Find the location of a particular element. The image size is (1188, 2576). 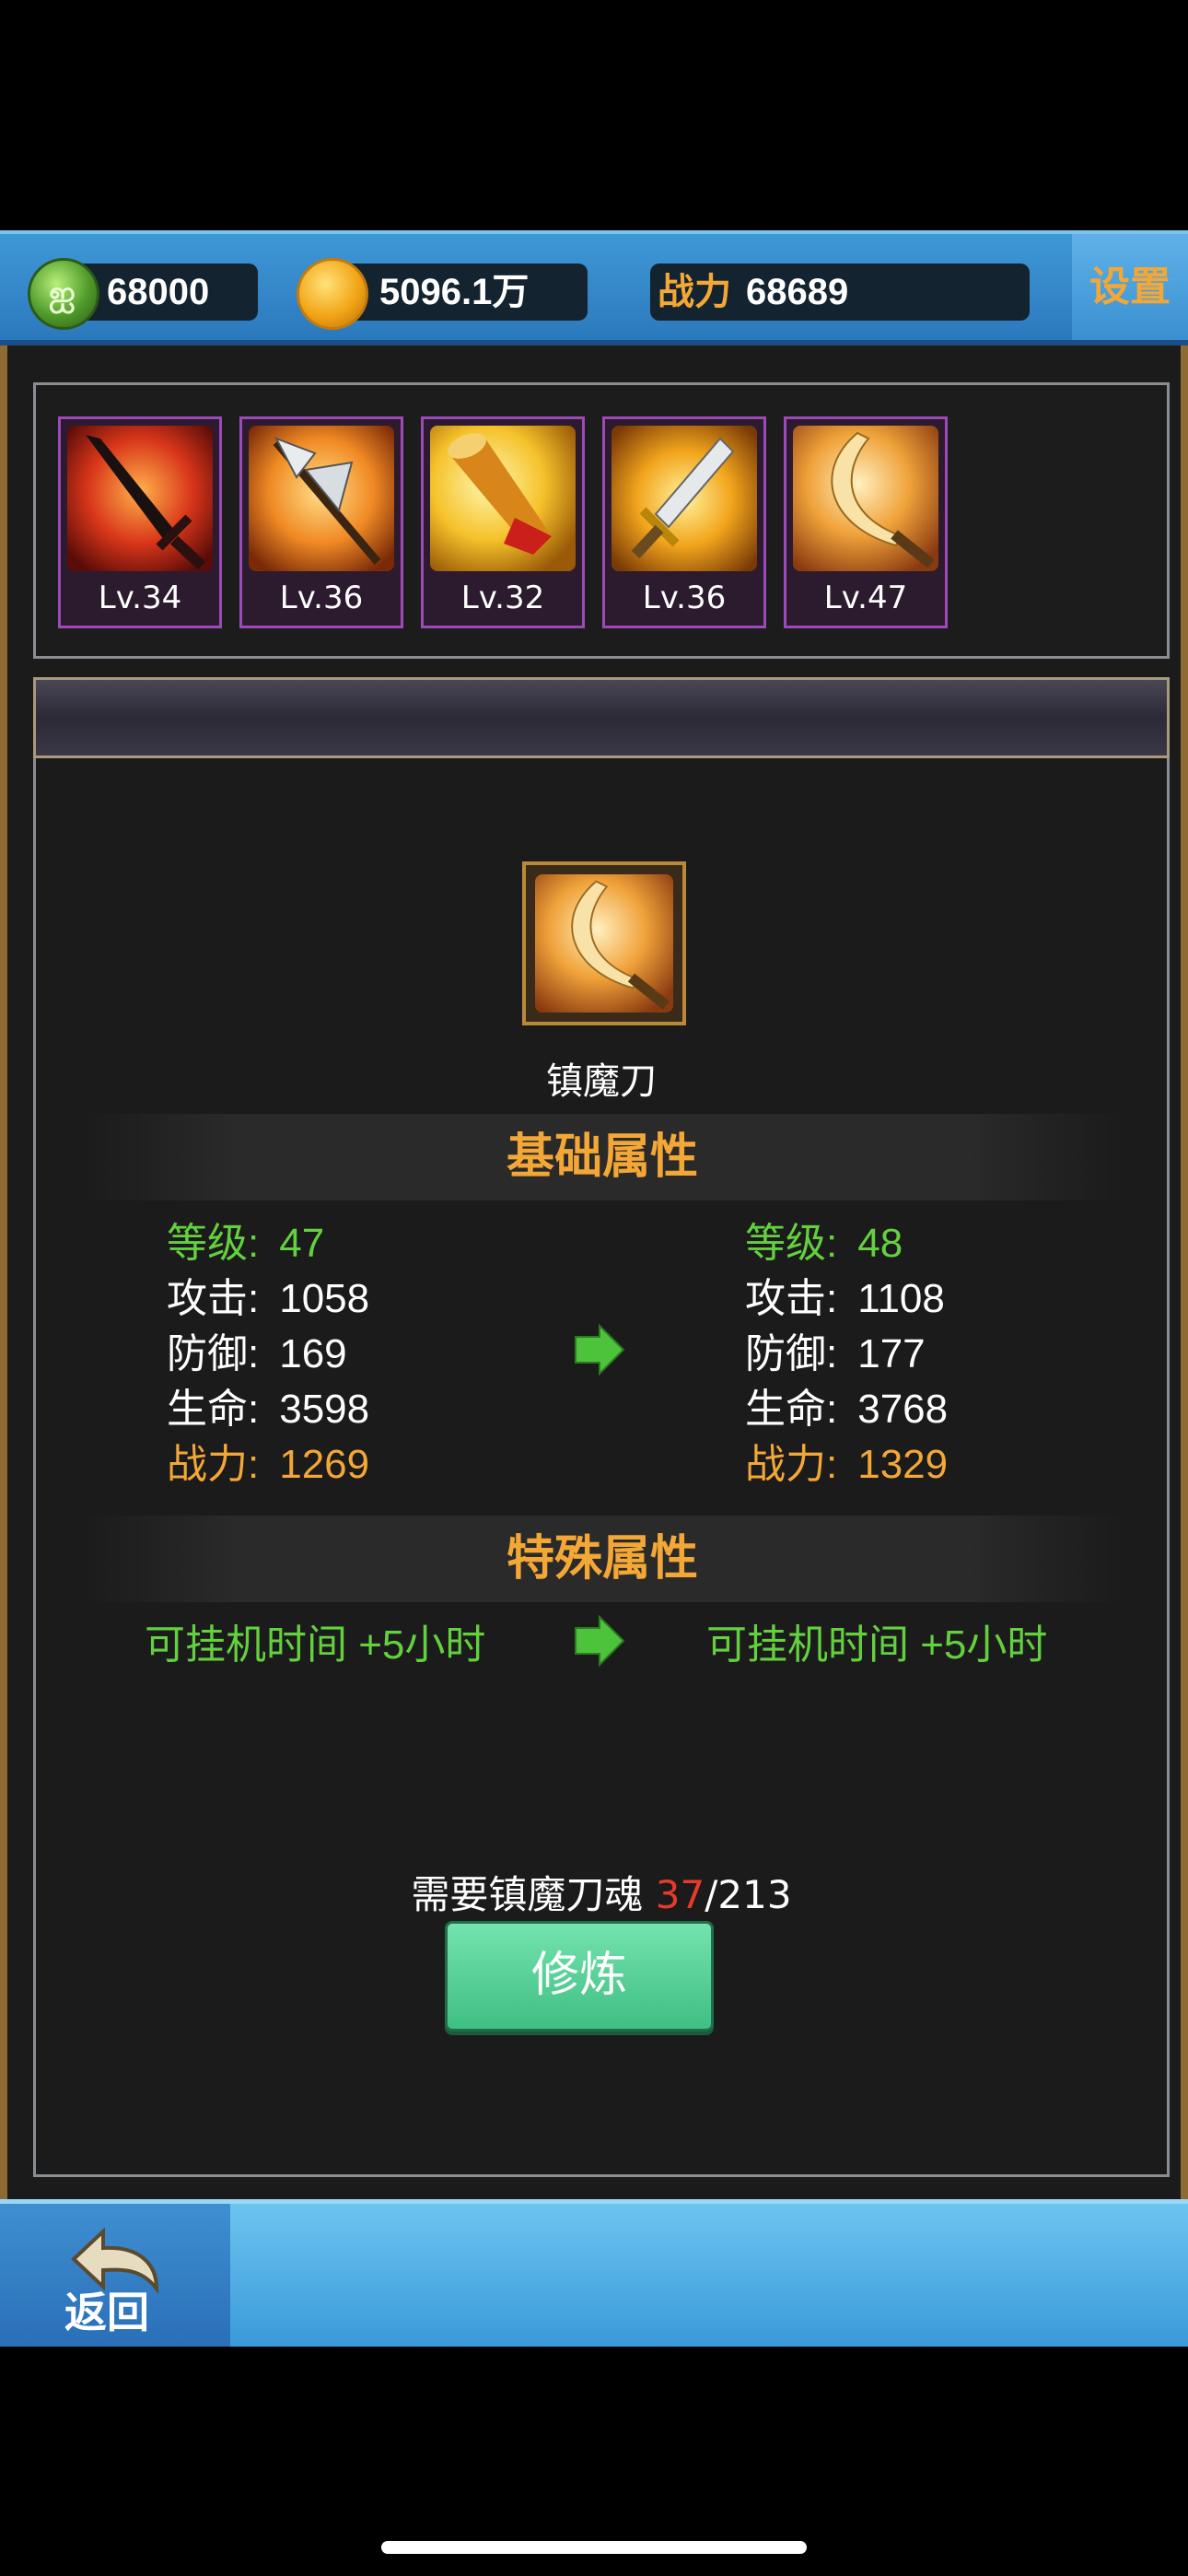

stat-row-next: 攻击: 1108 is located at coordinates (845, 1298).